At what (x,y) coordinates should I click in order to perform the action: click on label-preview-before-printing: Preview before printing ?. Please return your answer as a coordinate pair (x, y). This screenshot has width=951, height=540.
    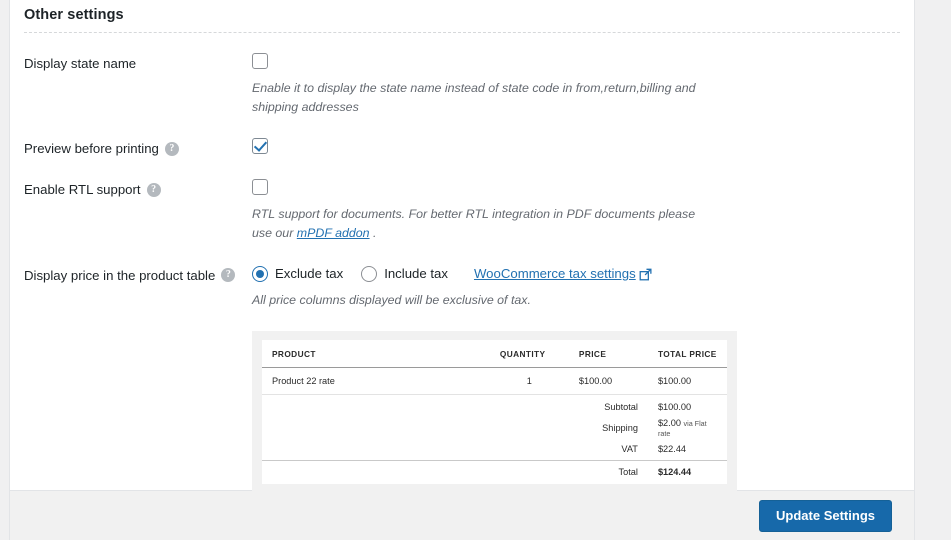
    Looking at the image, I should click on (138, 147).